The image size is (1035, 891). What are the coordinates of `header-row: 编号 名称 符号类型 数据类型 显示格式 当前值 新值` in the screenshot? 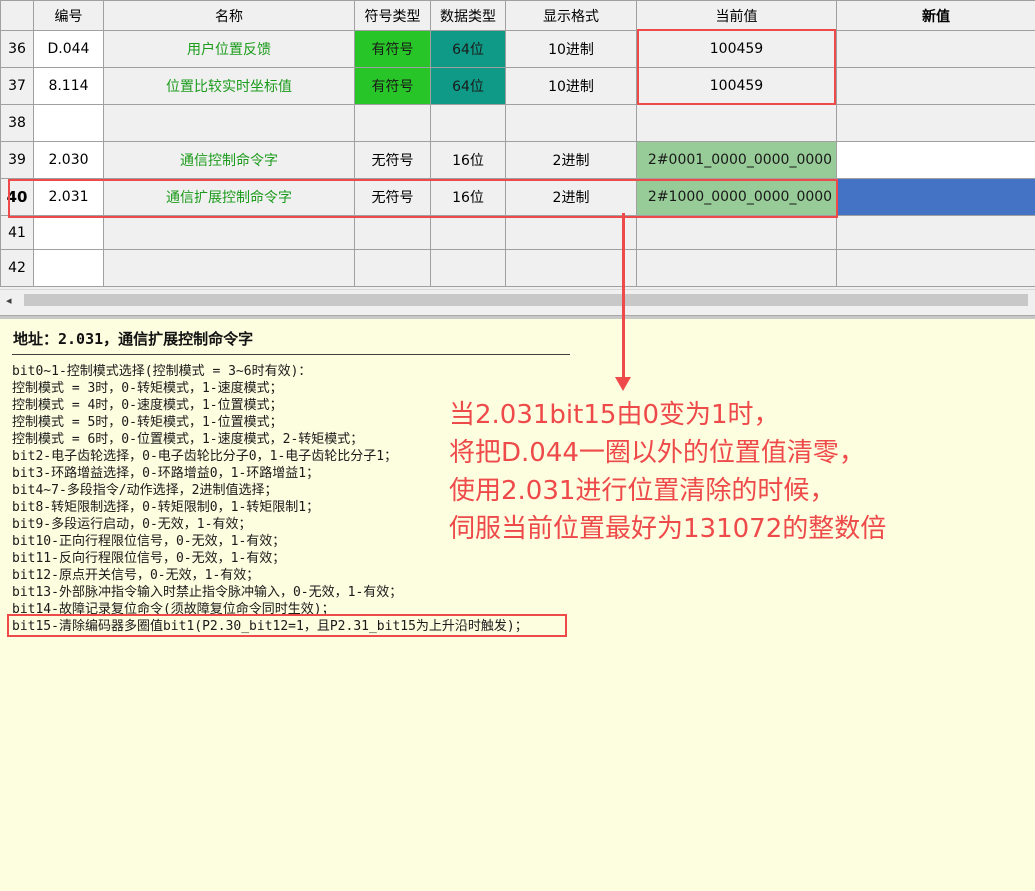 It's located at (517, 15).